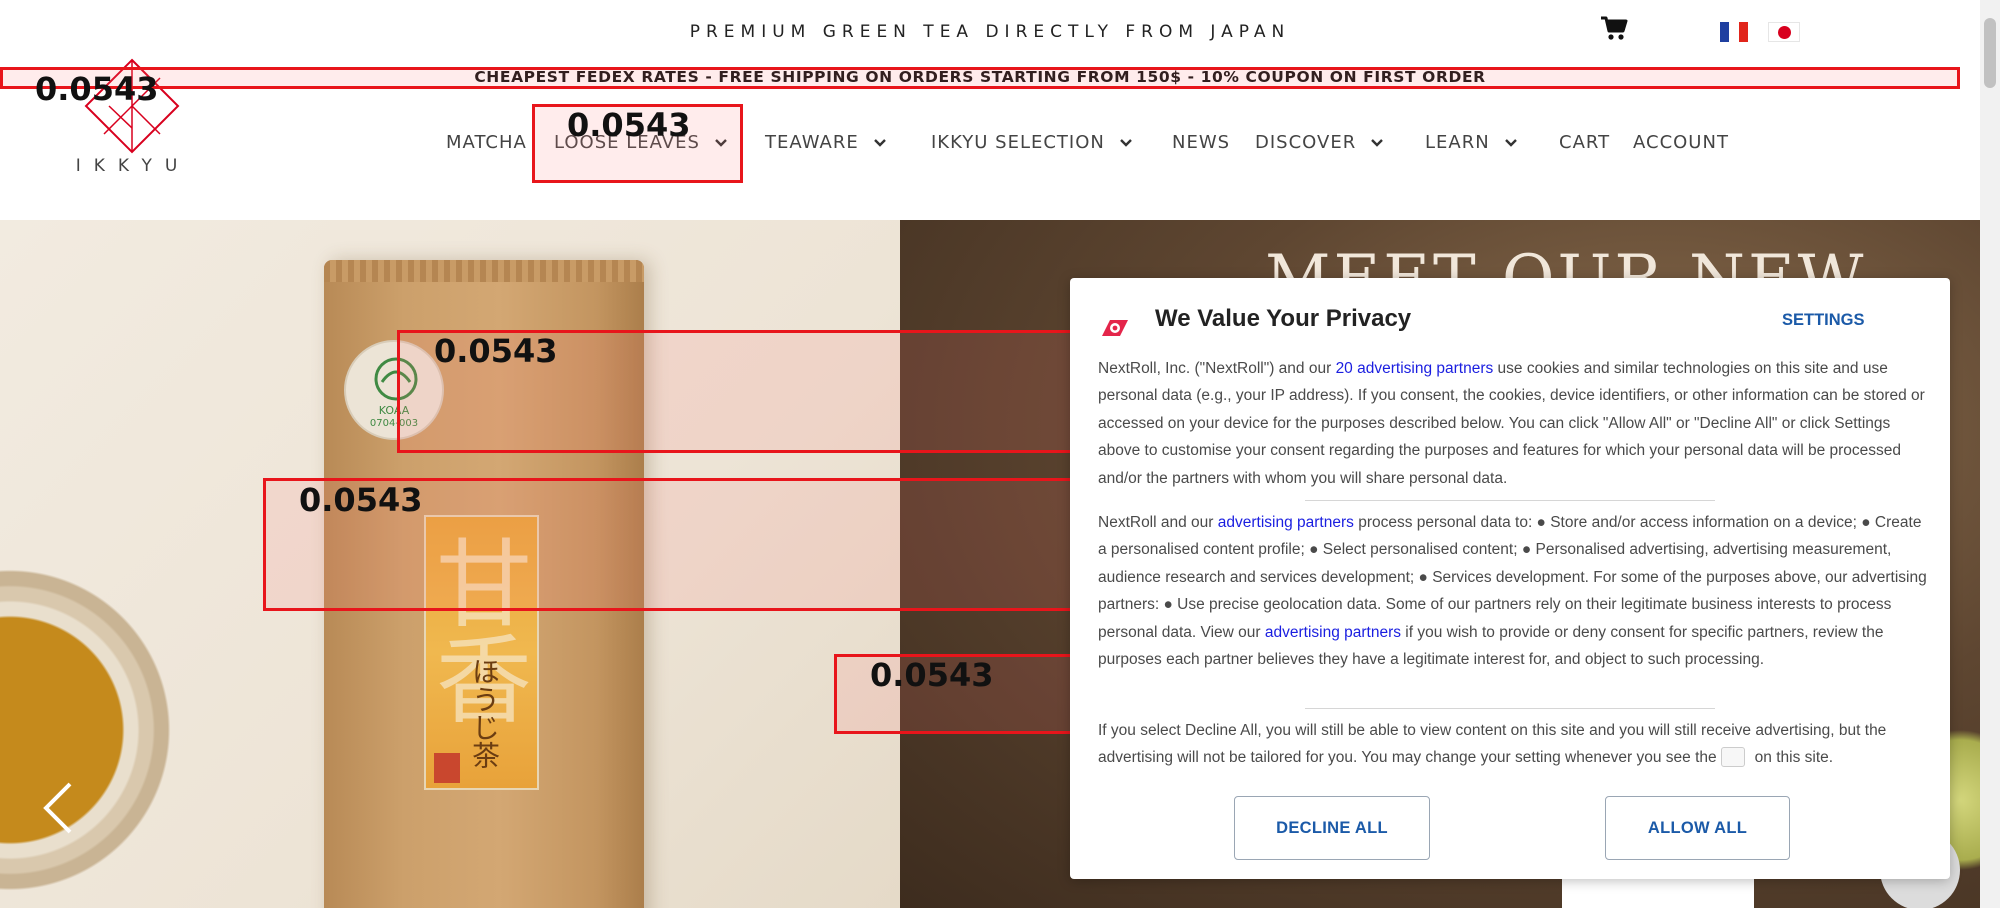 The width and height of the screenshot is (2000, 908). Describe the element at coordinates (980, 78) in the screenshot. I see `detection-box` at that location.